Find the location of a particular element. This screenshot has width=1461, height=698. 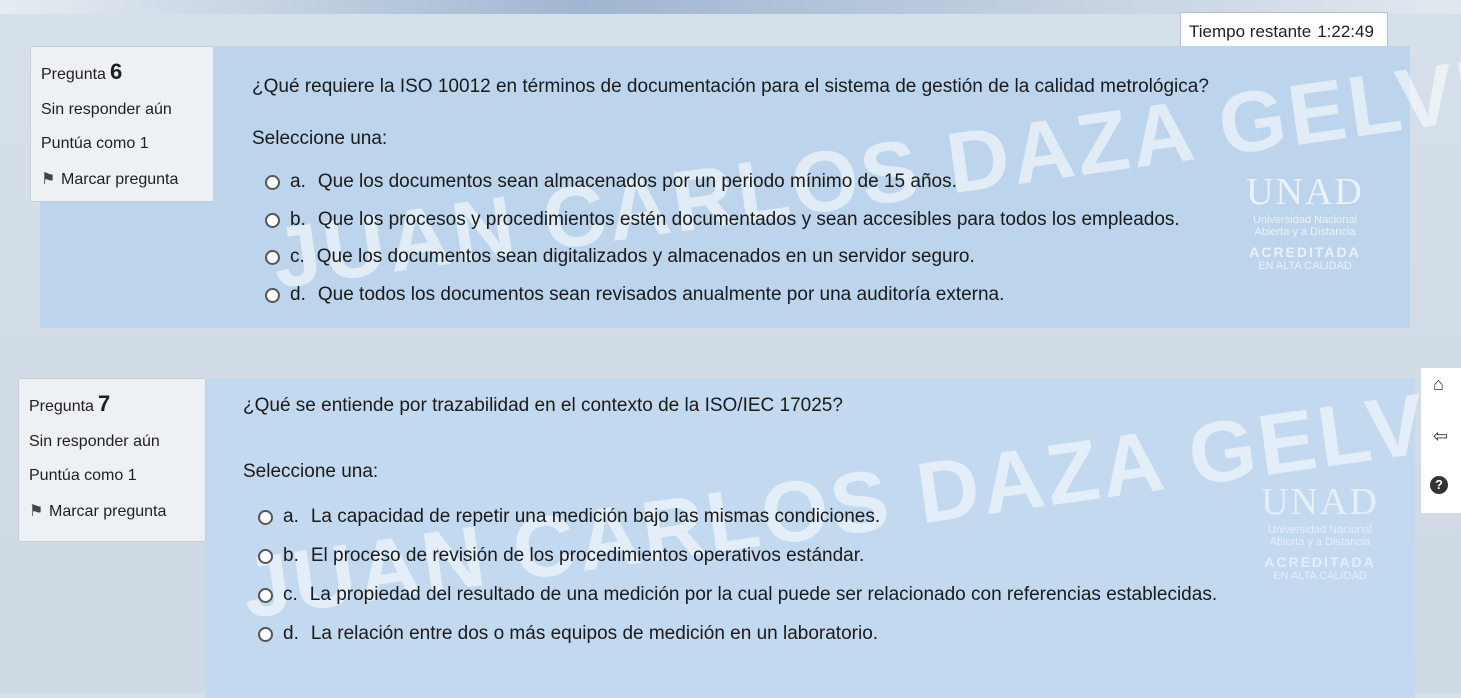

timer-value: 1:22:49 is located at coordinates (1345, 31).